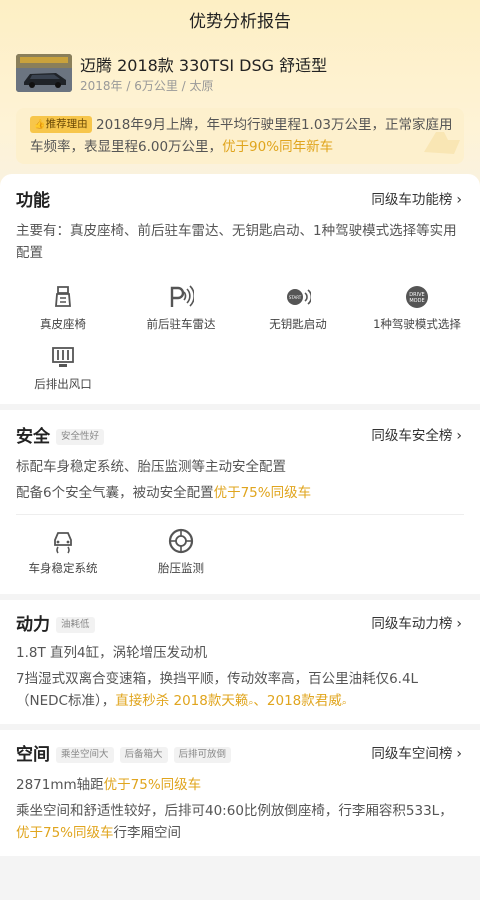  I want to click on divider, so click(240, 514).